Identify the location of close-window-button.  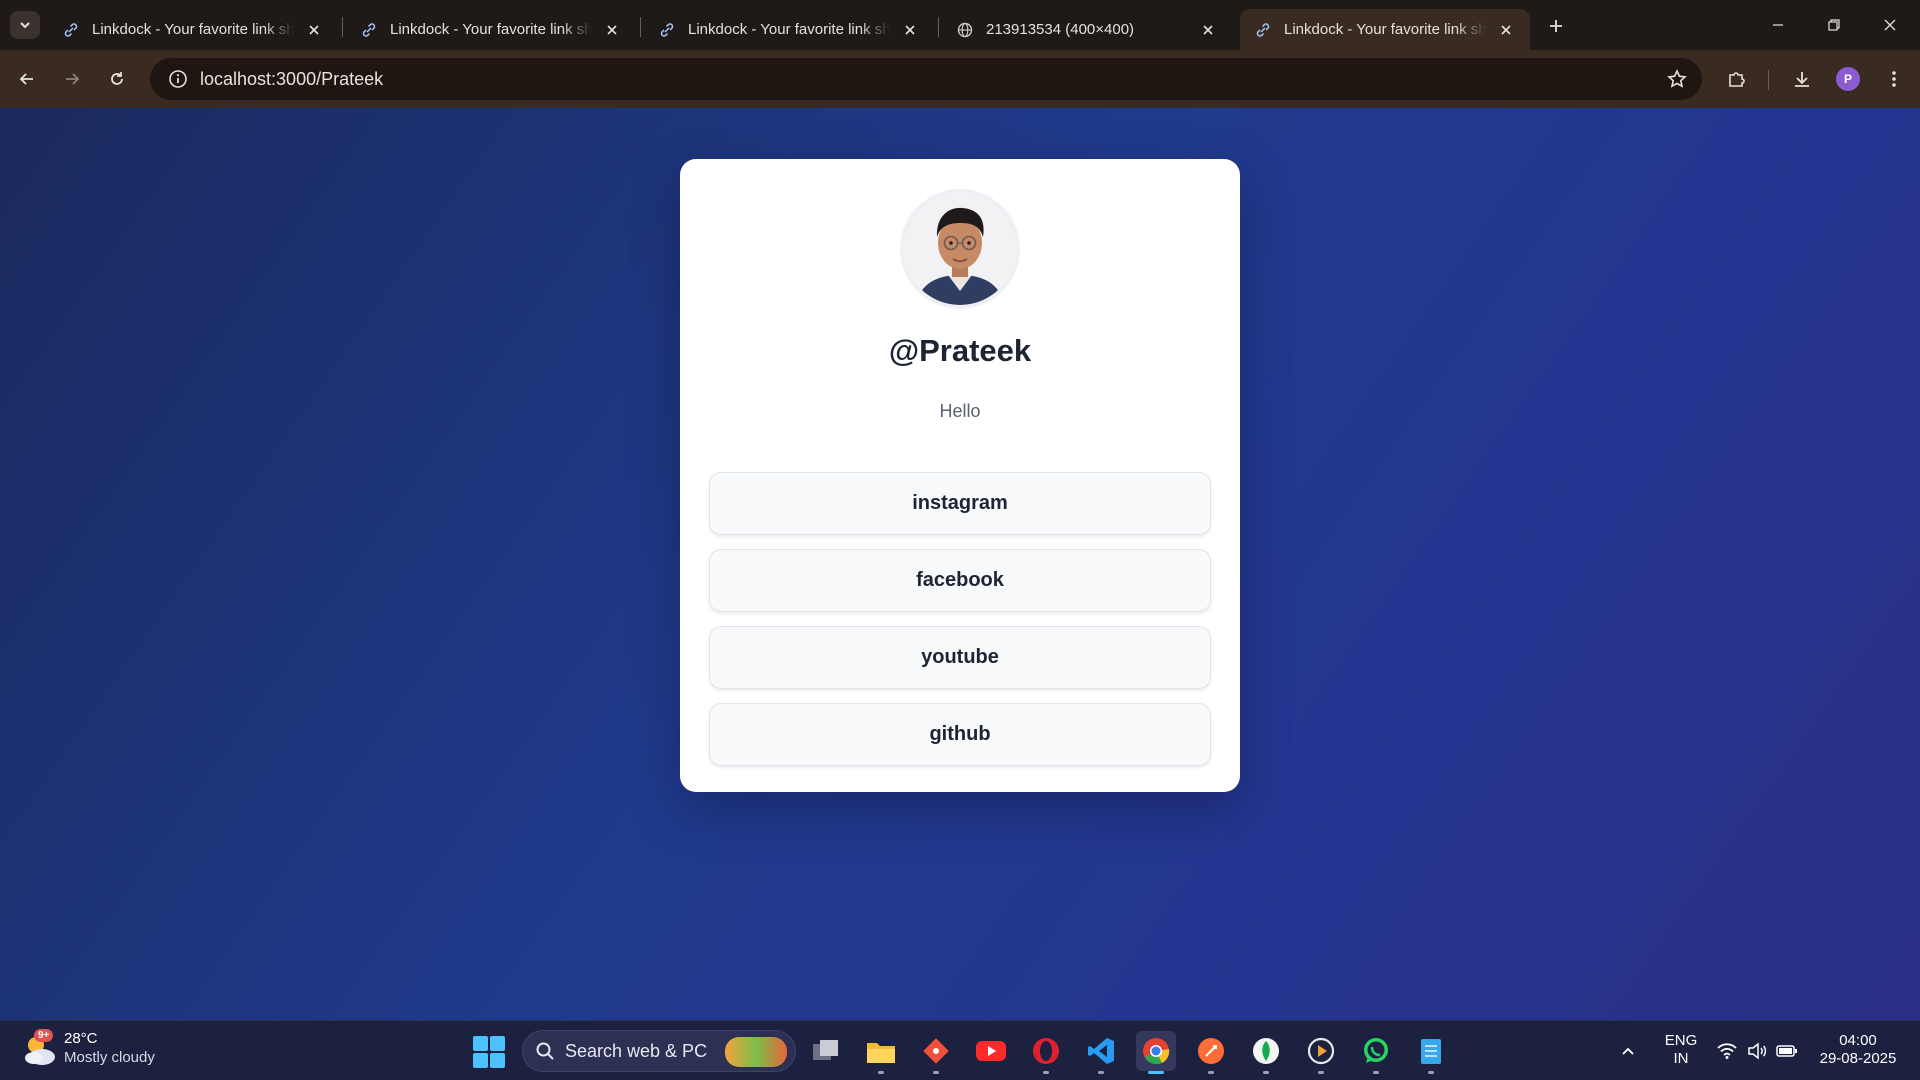
(1890, 25).